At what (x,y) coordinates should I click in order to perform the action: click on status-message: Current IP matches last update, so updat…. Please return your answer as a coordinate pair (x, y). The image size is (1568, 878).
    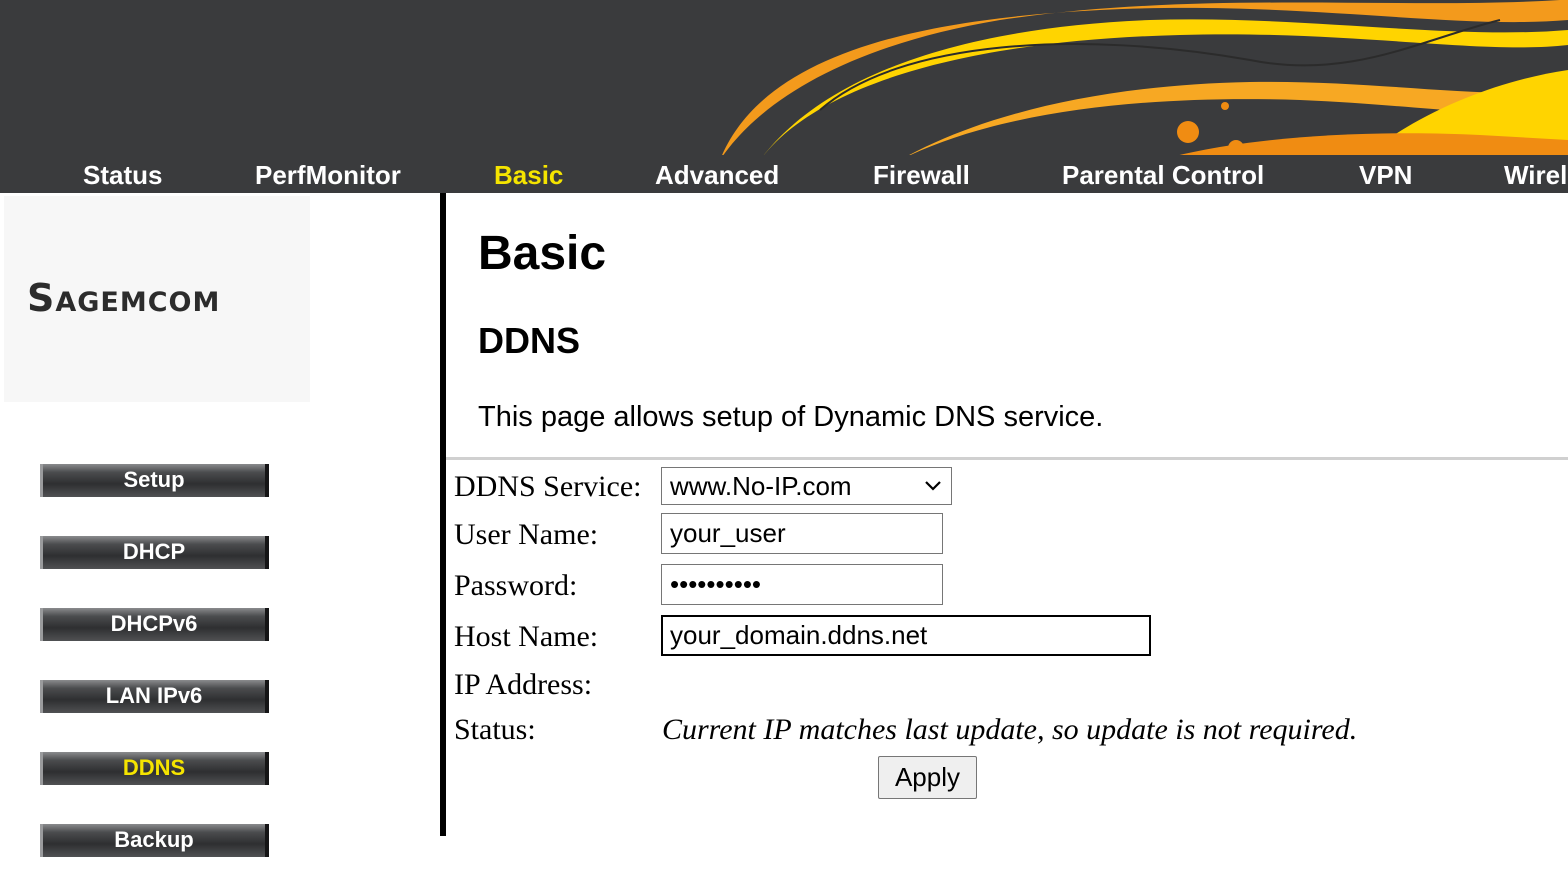
    Looking at the image, I should click on (1010, 729).